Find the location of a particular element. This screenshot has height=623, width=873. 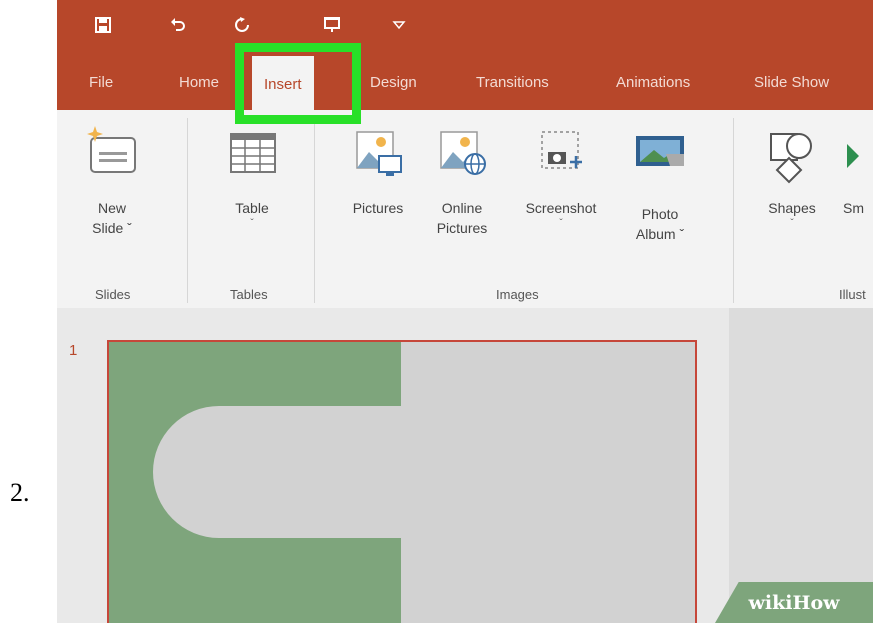

undo-icon is located at coordinates (178, 25).